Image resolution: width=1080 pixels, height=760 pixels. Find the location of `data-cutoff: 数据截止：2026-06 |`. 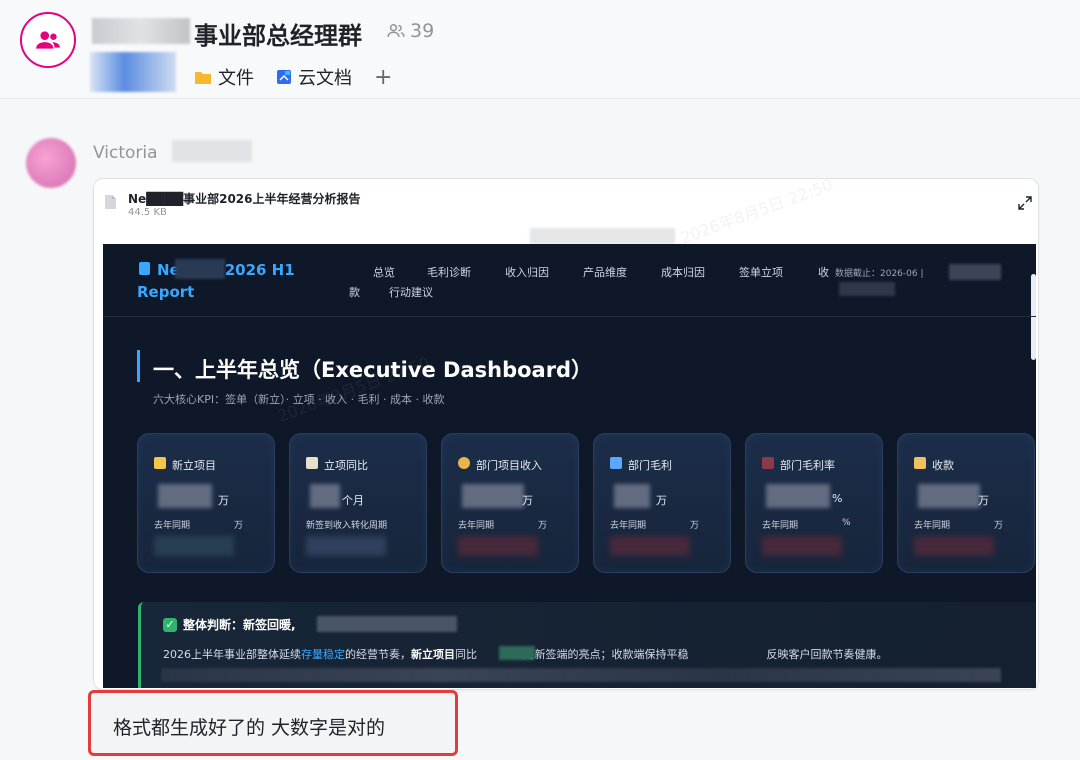

data-cutoff: 数据截止：2026-06 | is located at coordinates (879, 274).